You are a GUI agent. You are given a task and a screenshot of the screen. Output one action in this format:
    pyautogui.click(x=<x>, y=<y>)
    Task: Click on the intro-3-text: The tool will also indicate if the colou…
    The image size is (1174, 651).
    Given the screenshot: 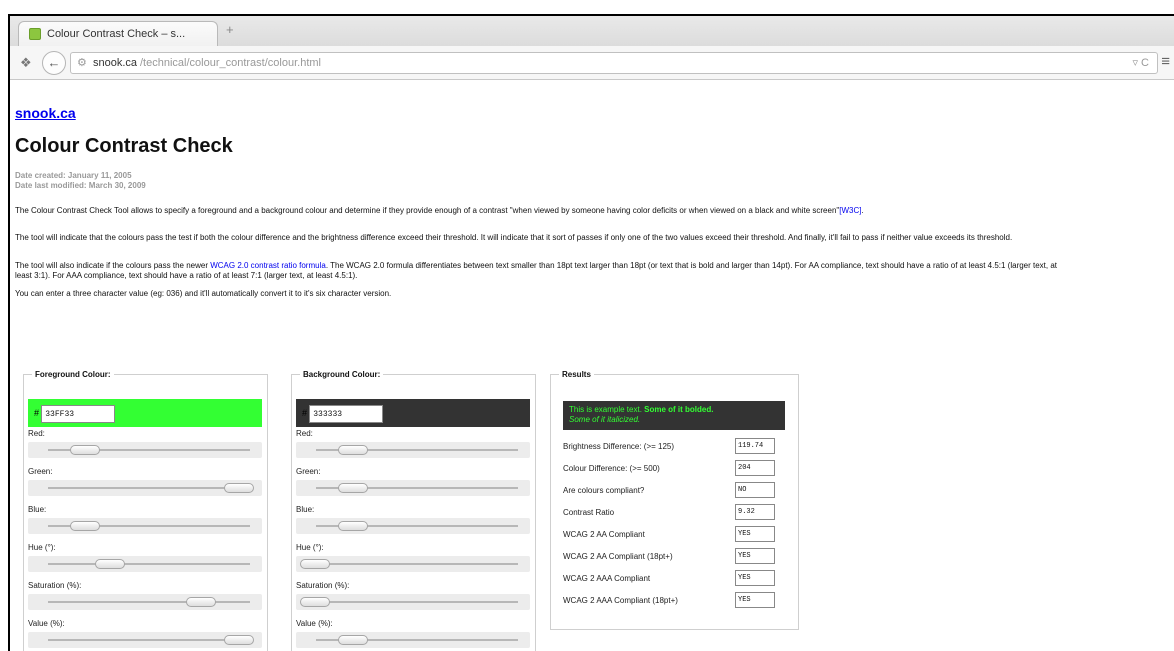 What is the action you would take?
    pyautogui.click(x=113, y=265)
    